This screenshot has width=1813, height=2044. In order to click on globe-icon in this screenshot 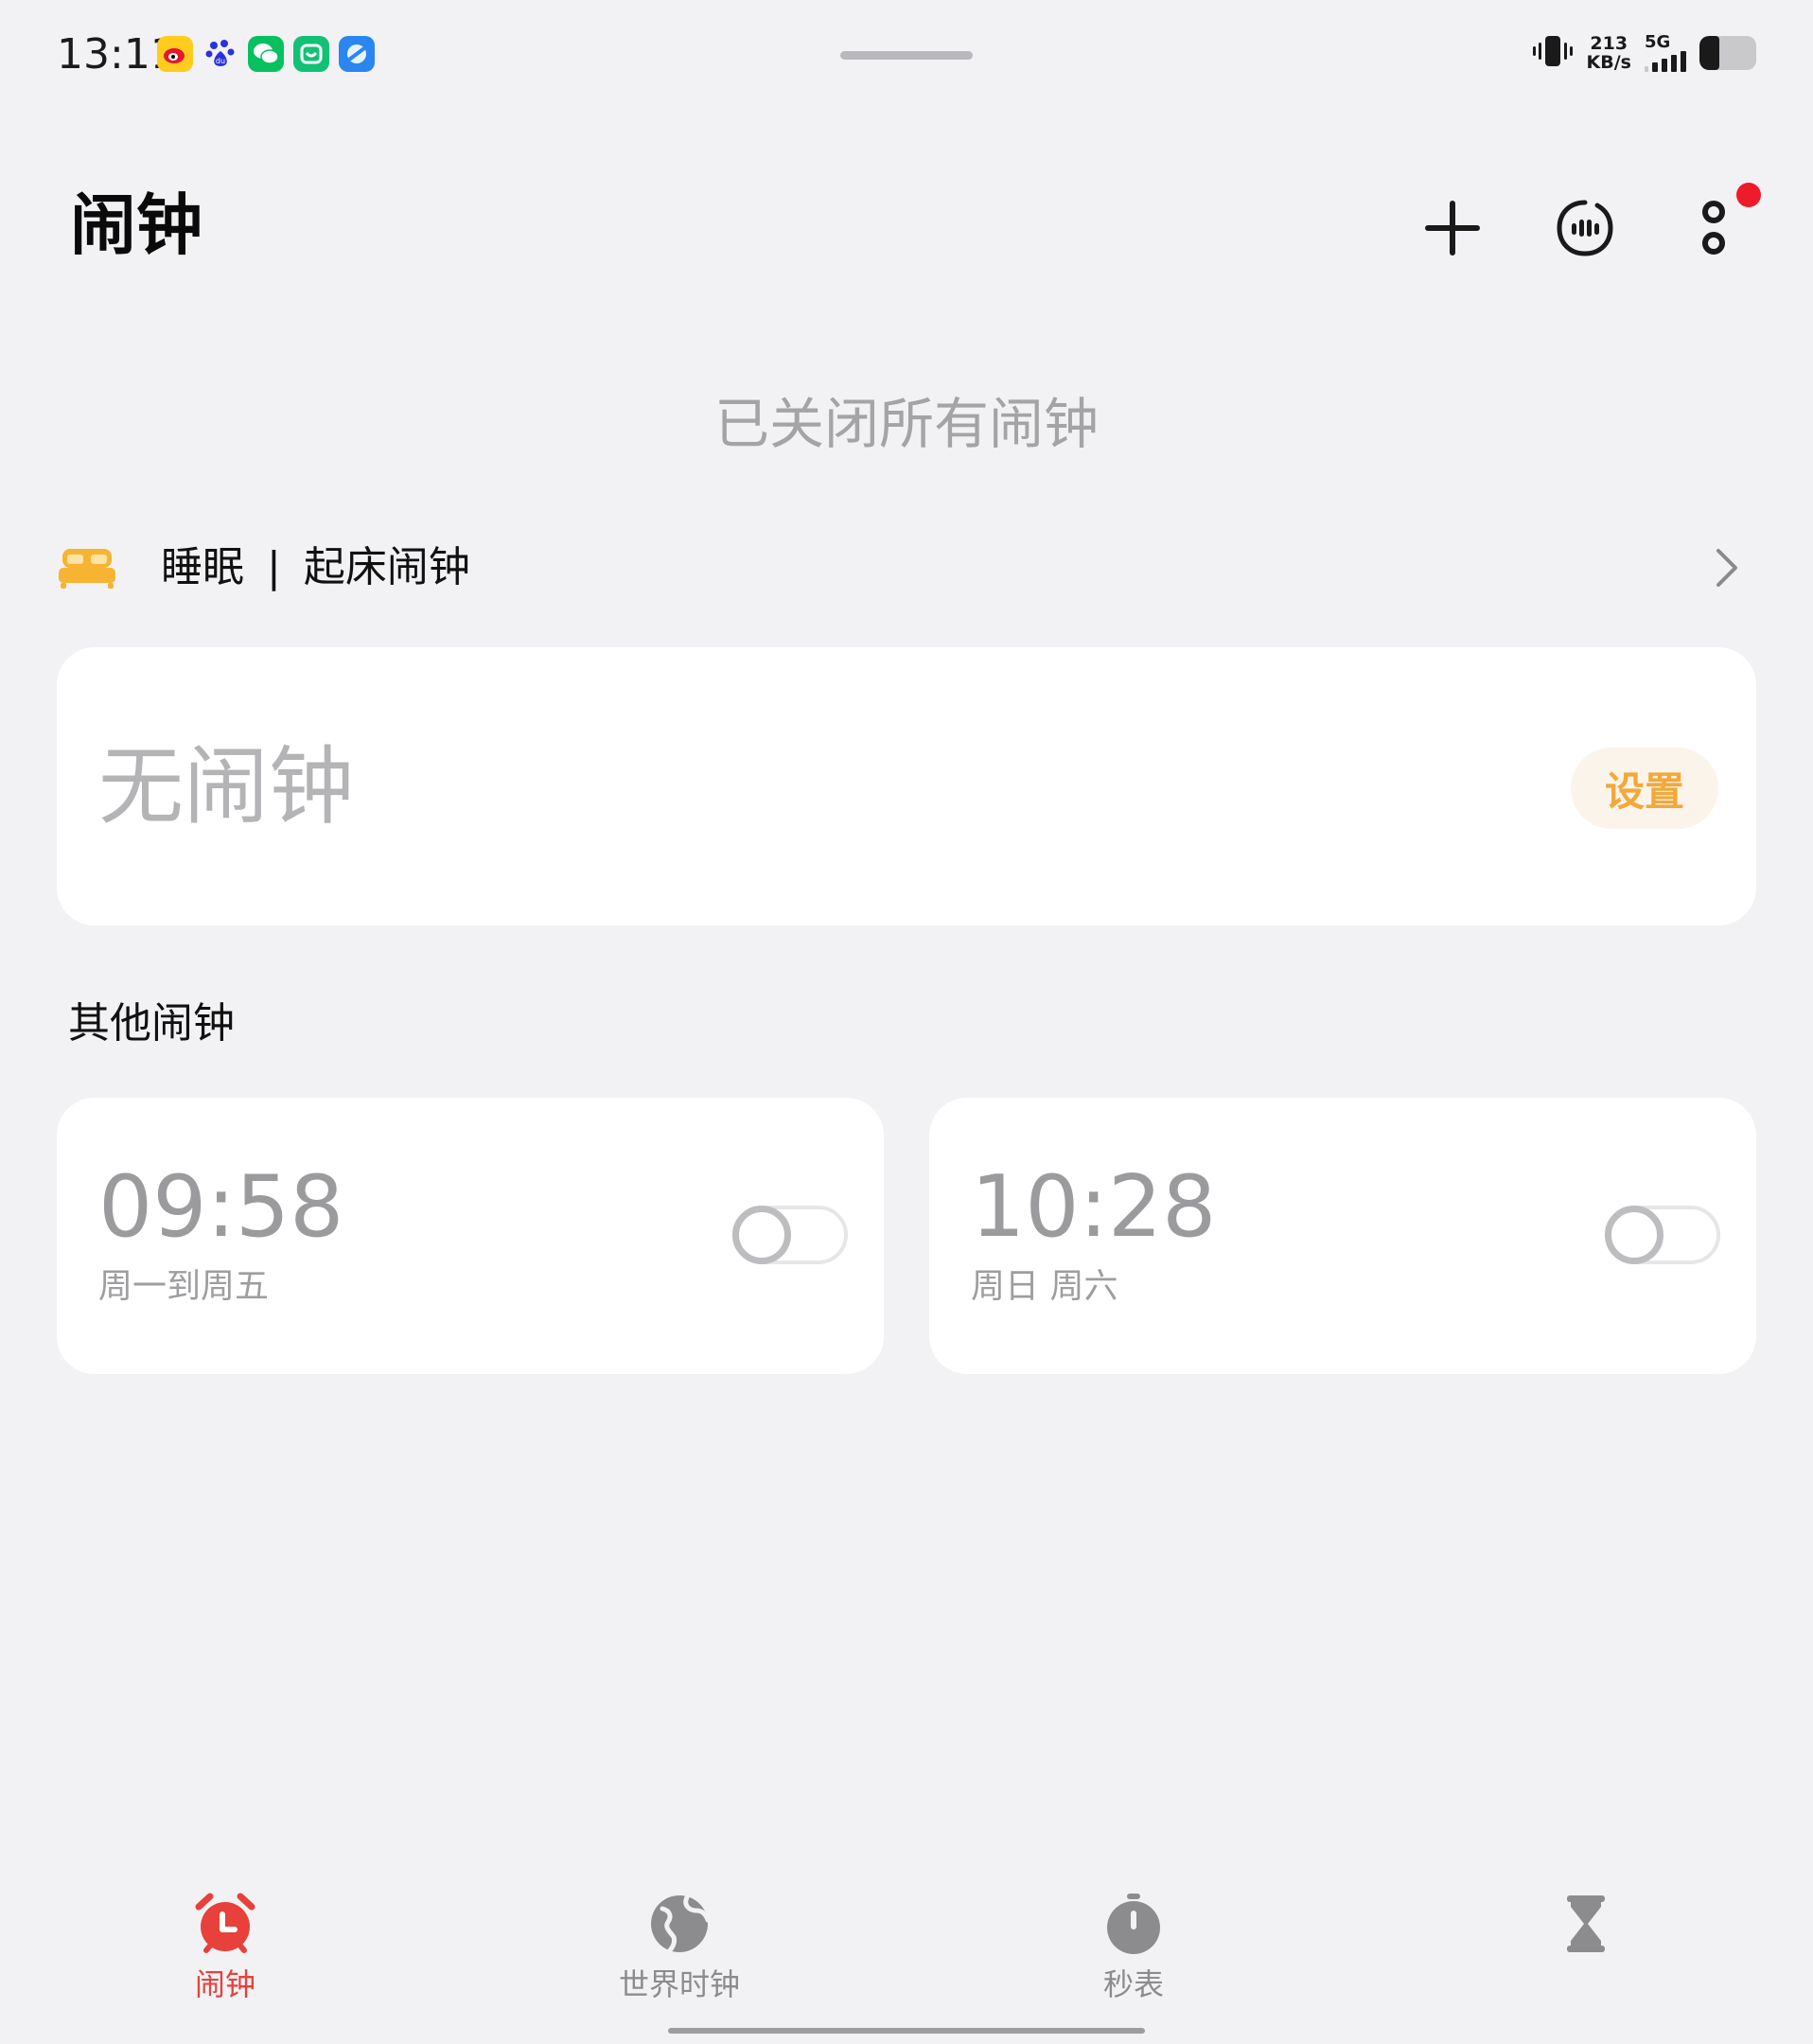, I will do `click(679, 1924)`.